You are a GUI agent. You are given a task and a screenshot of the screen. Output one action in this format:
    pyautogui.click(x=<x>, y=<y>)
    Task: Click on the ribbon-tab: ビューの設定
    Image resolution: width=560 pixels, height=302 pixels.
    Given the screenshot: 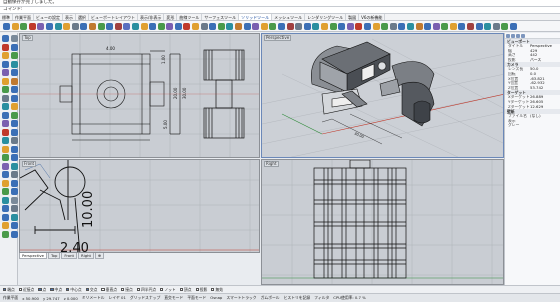 What is the action you would take?
    pyautogui.click(x=48, y=17)
    